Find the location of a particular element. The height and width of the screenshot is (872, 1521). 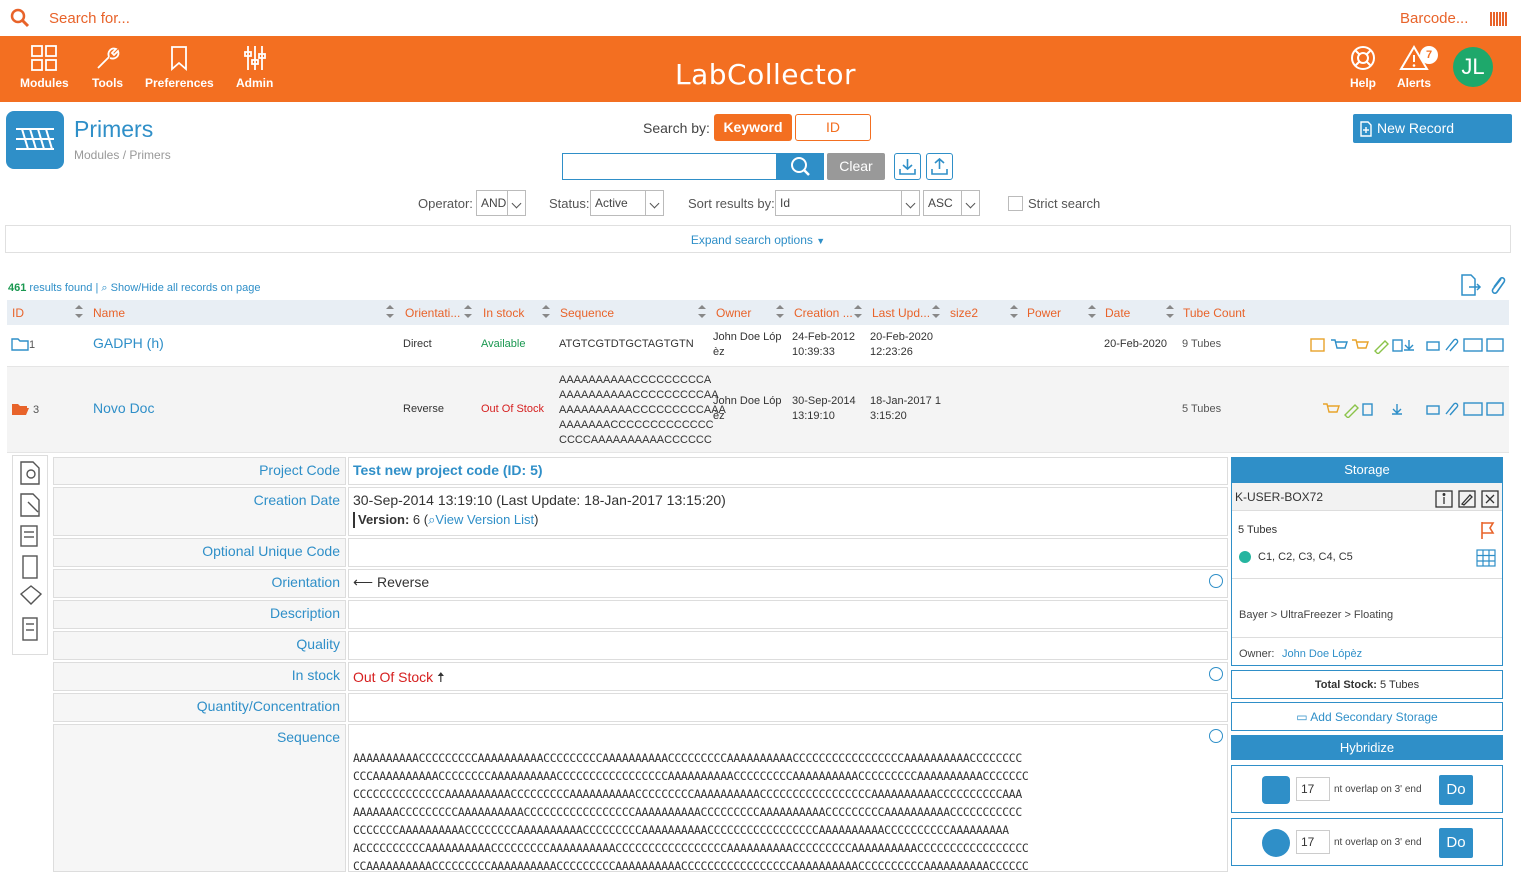

new-document-icon is located at coordinates (1366, 129).